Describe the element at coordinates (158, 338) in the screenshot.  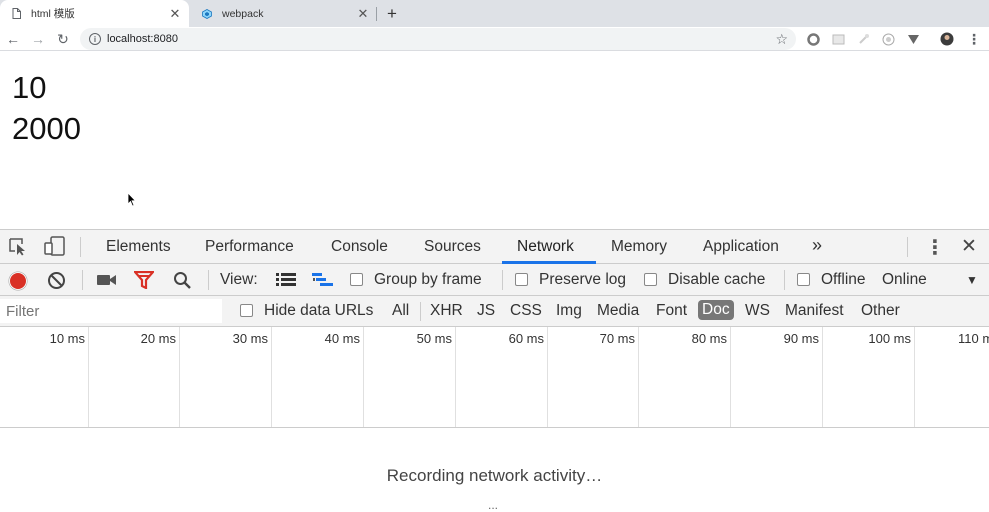
I see `timeline-tick-label: 20 ms` at that location.